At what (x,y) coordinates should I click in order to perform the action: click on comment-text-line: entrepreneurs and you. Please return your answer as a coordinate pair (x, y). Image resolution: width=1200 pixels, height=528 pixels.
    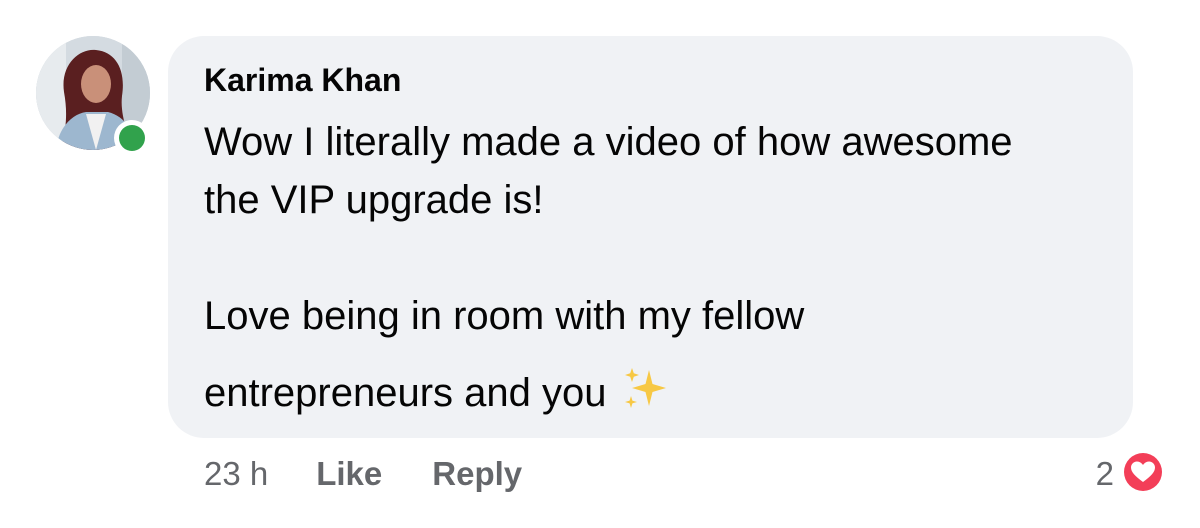
    Looking at the image, I should click on (405, 393).